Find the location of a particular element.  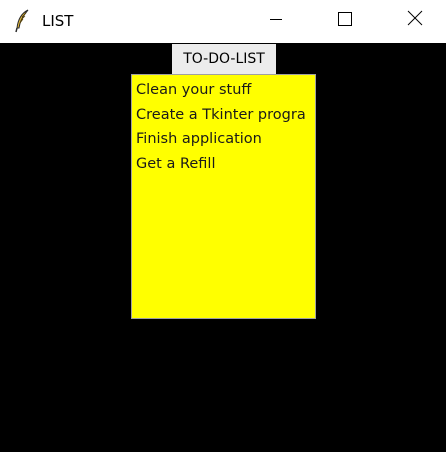

feather-icon is located at coordinates (23, 21).